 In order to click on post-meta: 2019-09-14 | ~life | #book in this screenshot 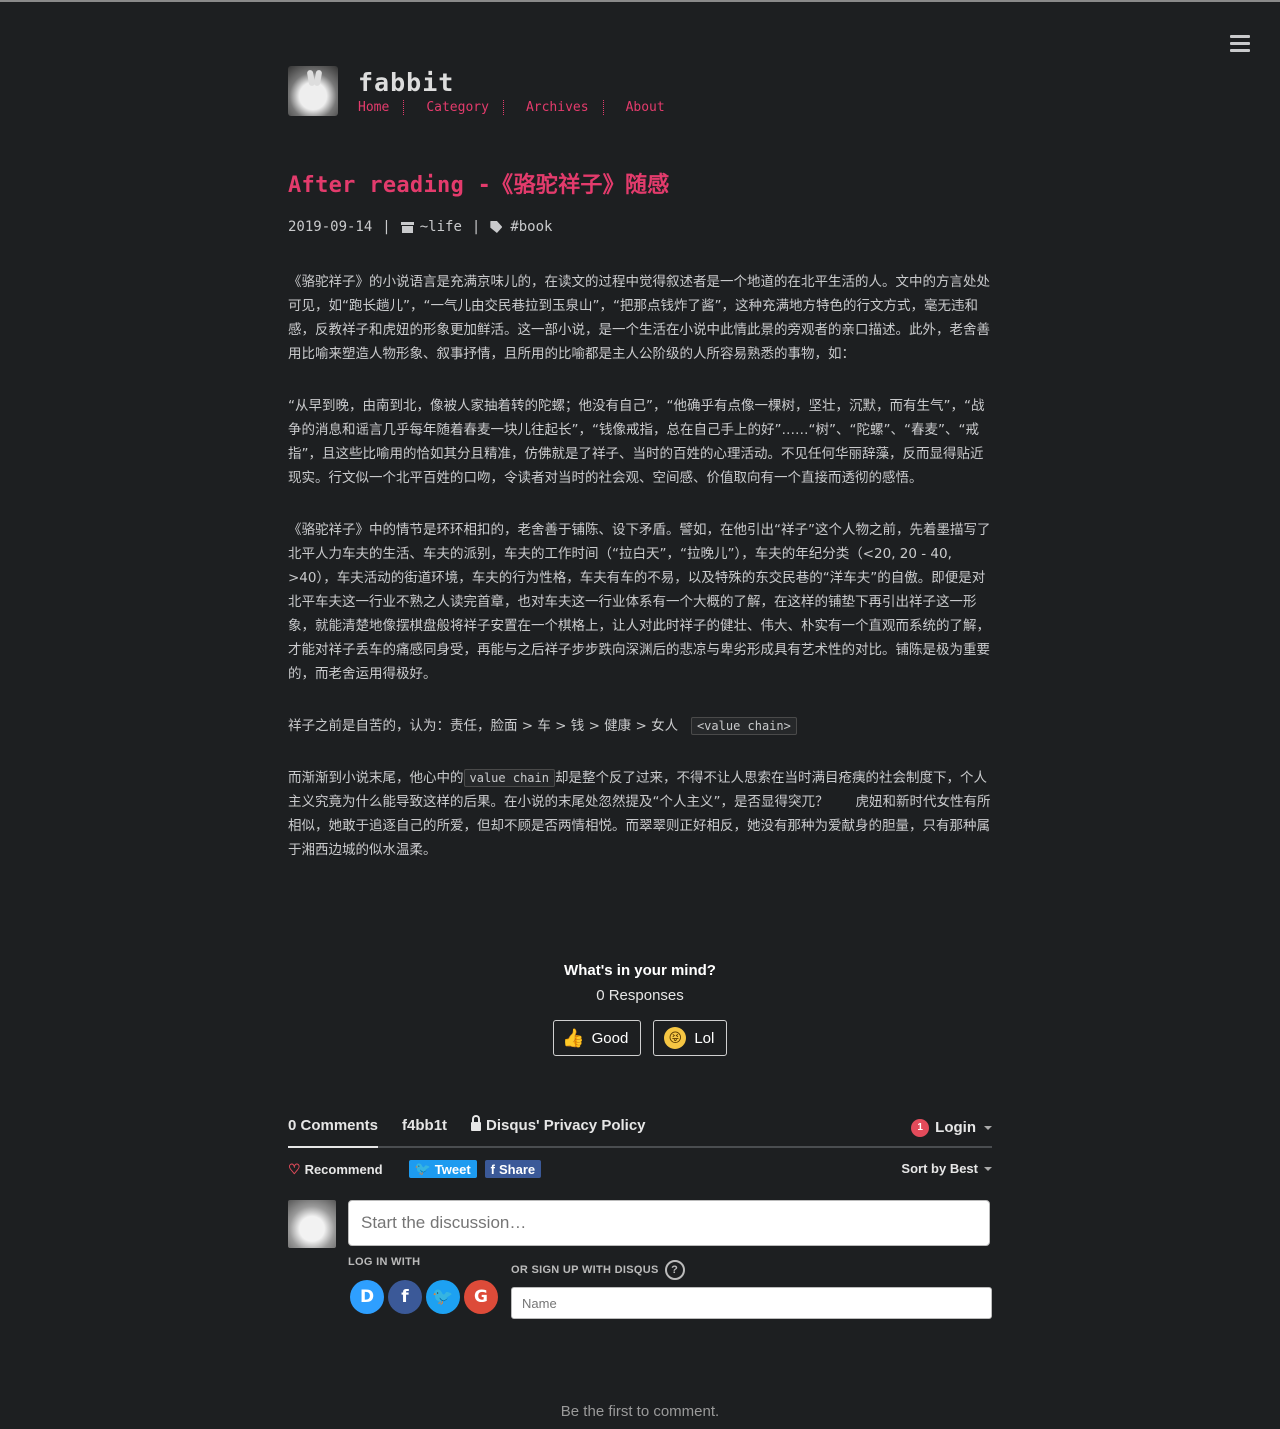, I will do `click(420, 227)`.